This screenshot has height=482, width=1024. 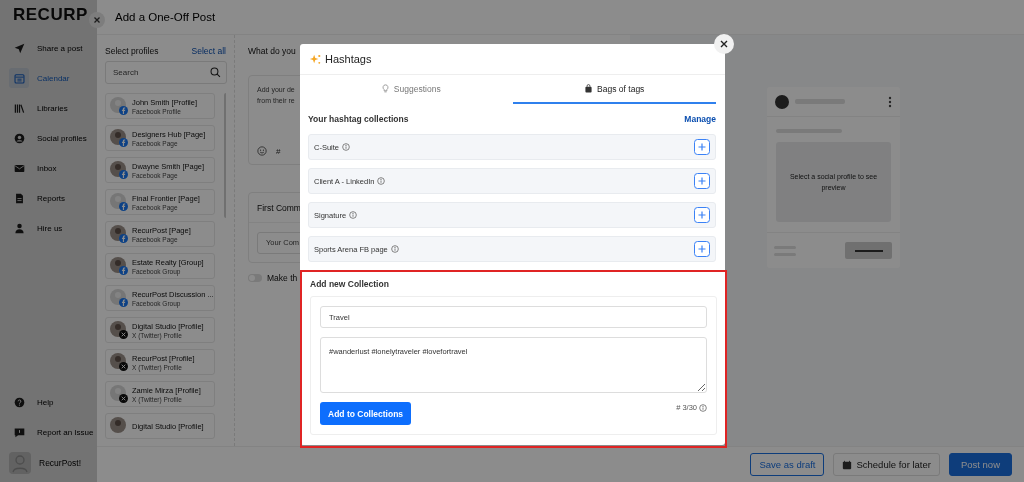 What do you see at coordinates (385, 88) in the screenshot?
I see `lightbulb-icon` at bounding box center [385, 88].